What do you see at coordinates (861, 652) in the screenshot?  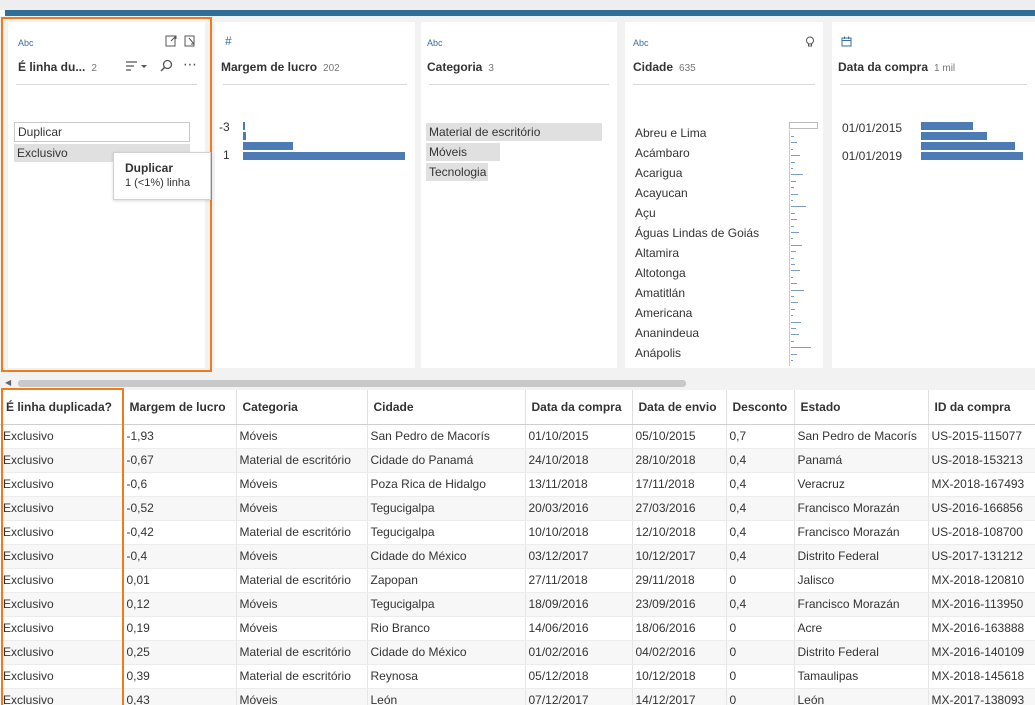 I see `table-cell: Distrito Federal` at bounding box center [861, 652].